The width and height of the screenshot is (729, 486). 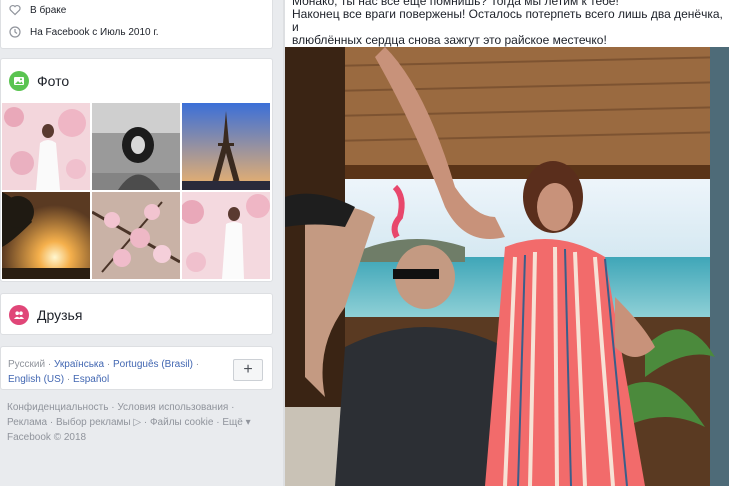 I want to click on language-portuguese: Português (Brasil), so click(x=153, y=364).